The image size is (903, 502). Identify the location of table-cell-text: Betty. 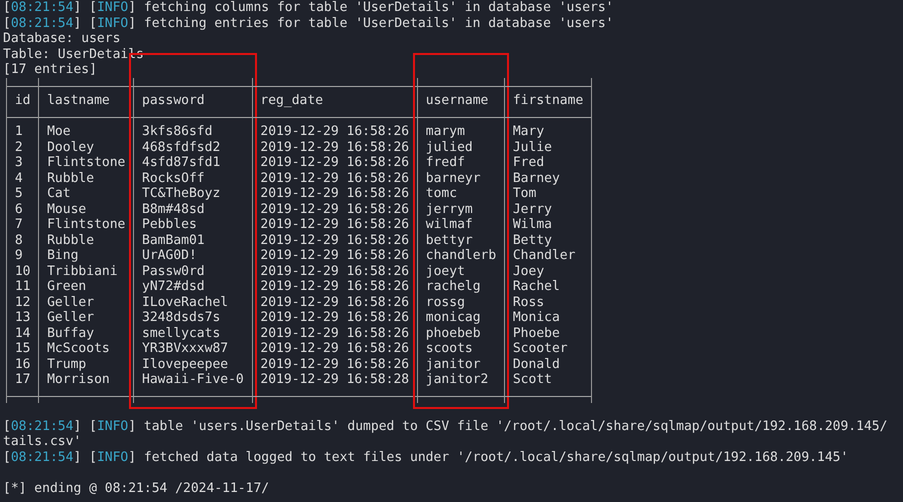
(532, 240).